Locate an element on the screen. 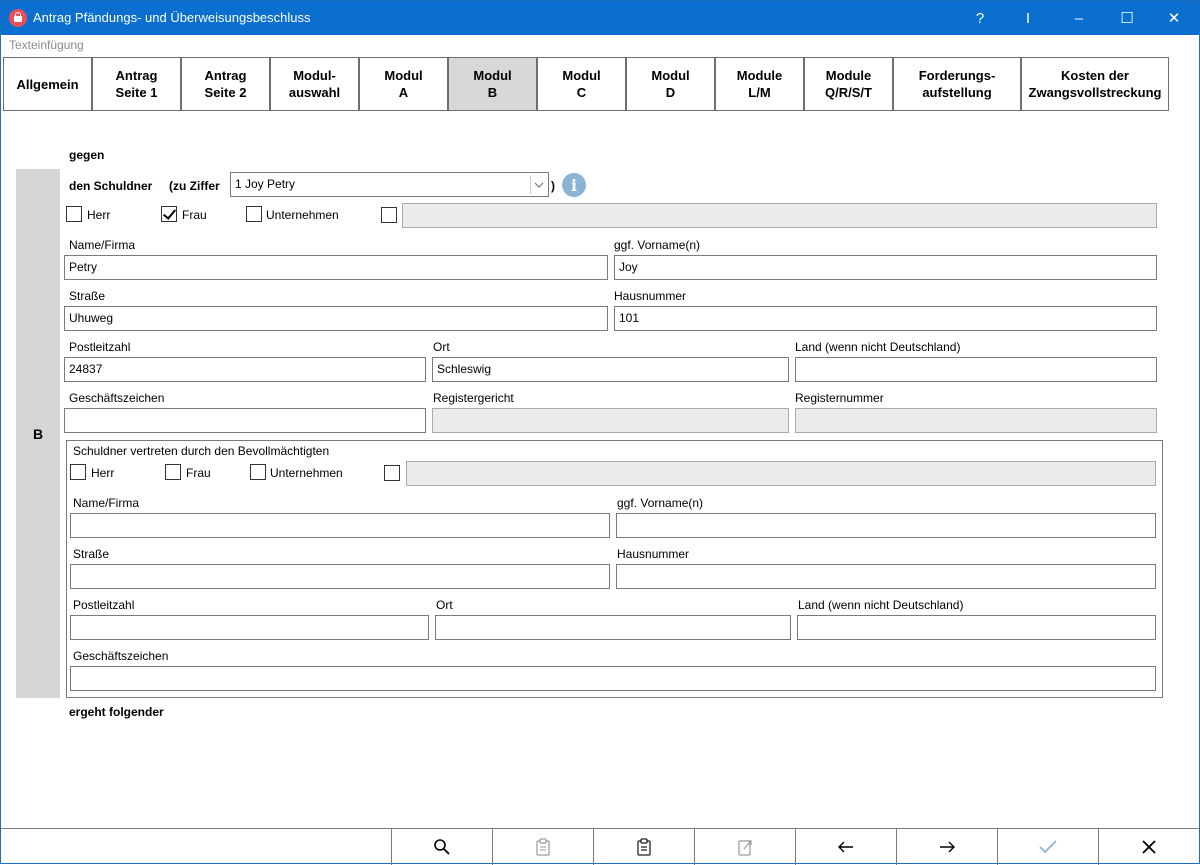  export-disabled-icon is located at coordinates (745, 848).